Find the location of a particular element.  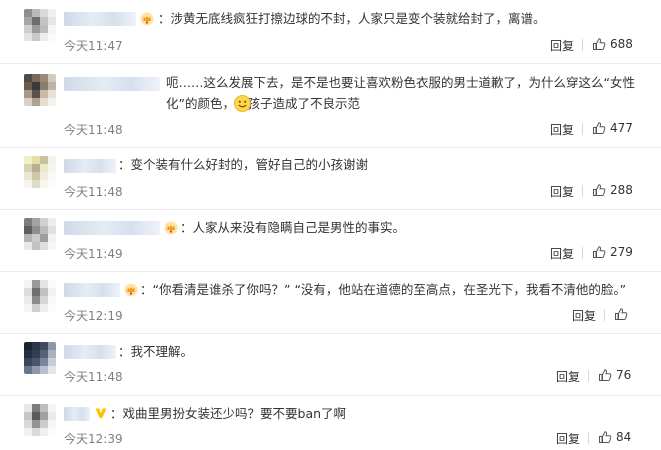

like-count: 477 is located at coordinates (621, 128).